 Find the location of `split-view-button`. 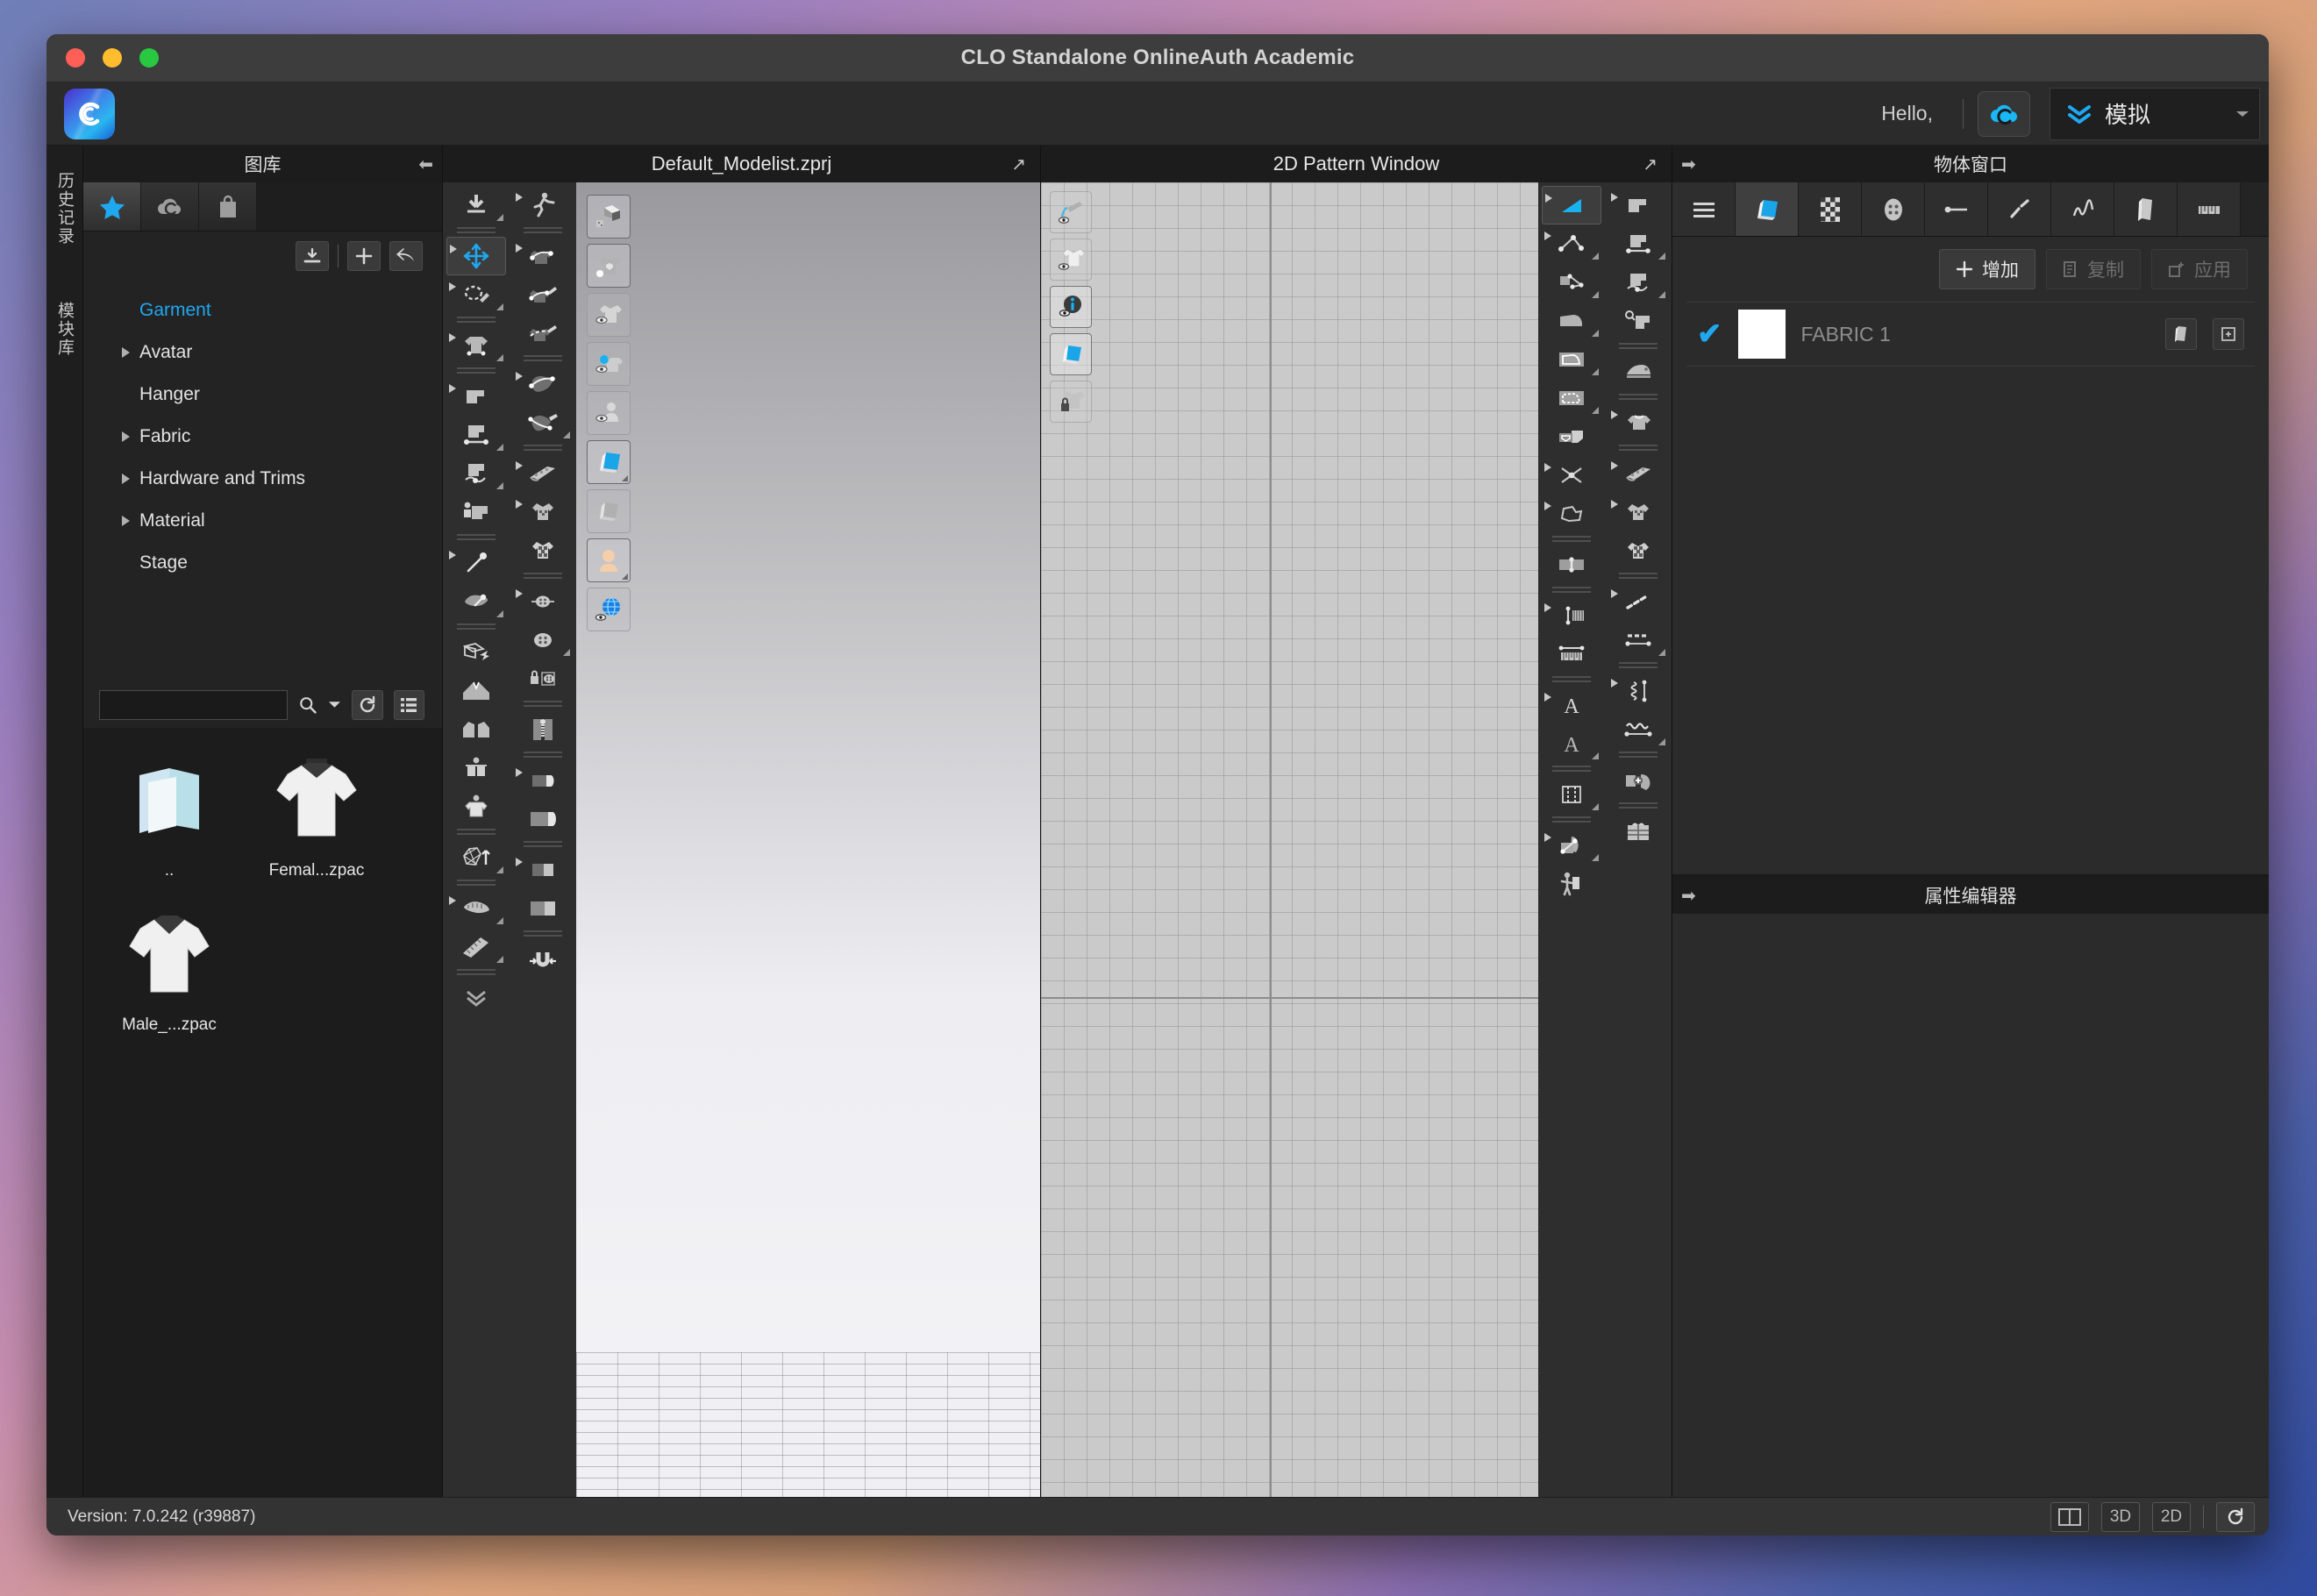

split-view-button is located at coordinates (2069, 1516).